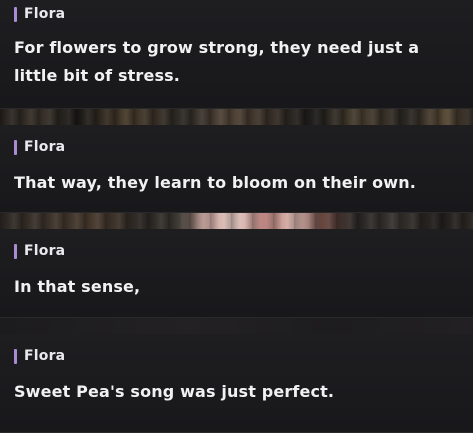  I want to click on dialogue-text: In that sense,, so click(77, 286).